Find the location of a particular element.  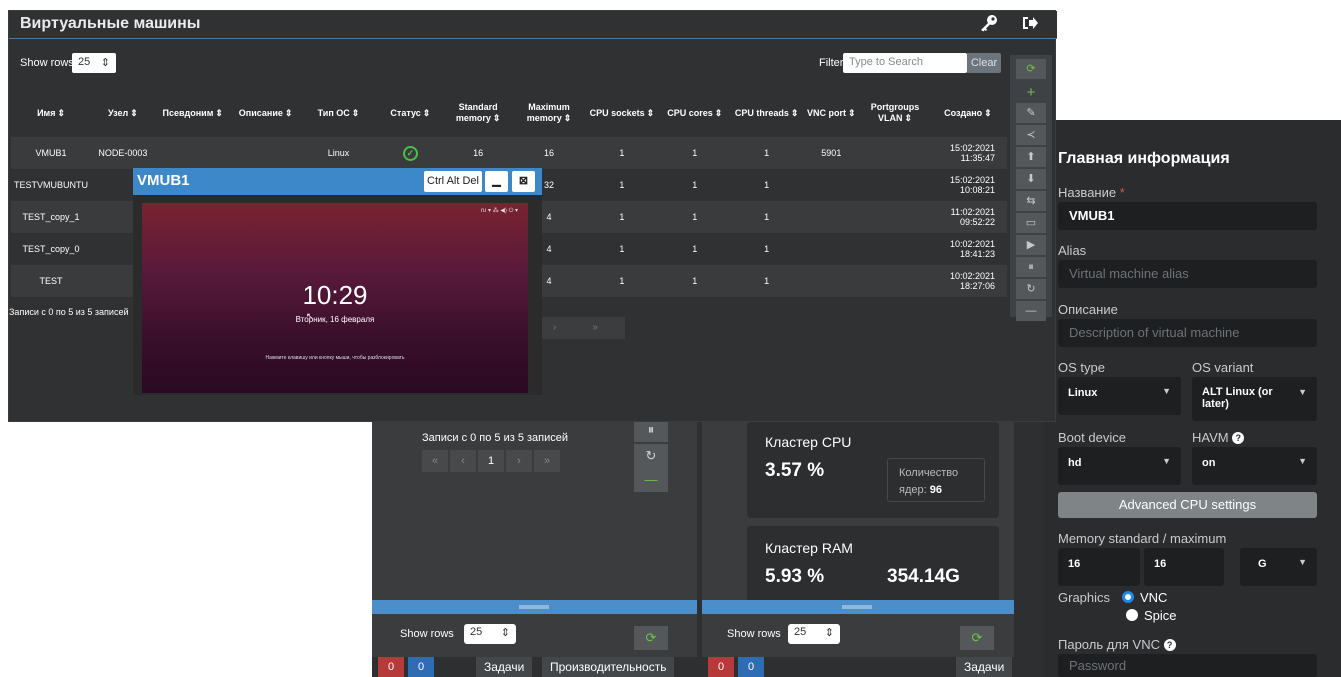

clear-button: Clear is located at coordinates (984, 63).